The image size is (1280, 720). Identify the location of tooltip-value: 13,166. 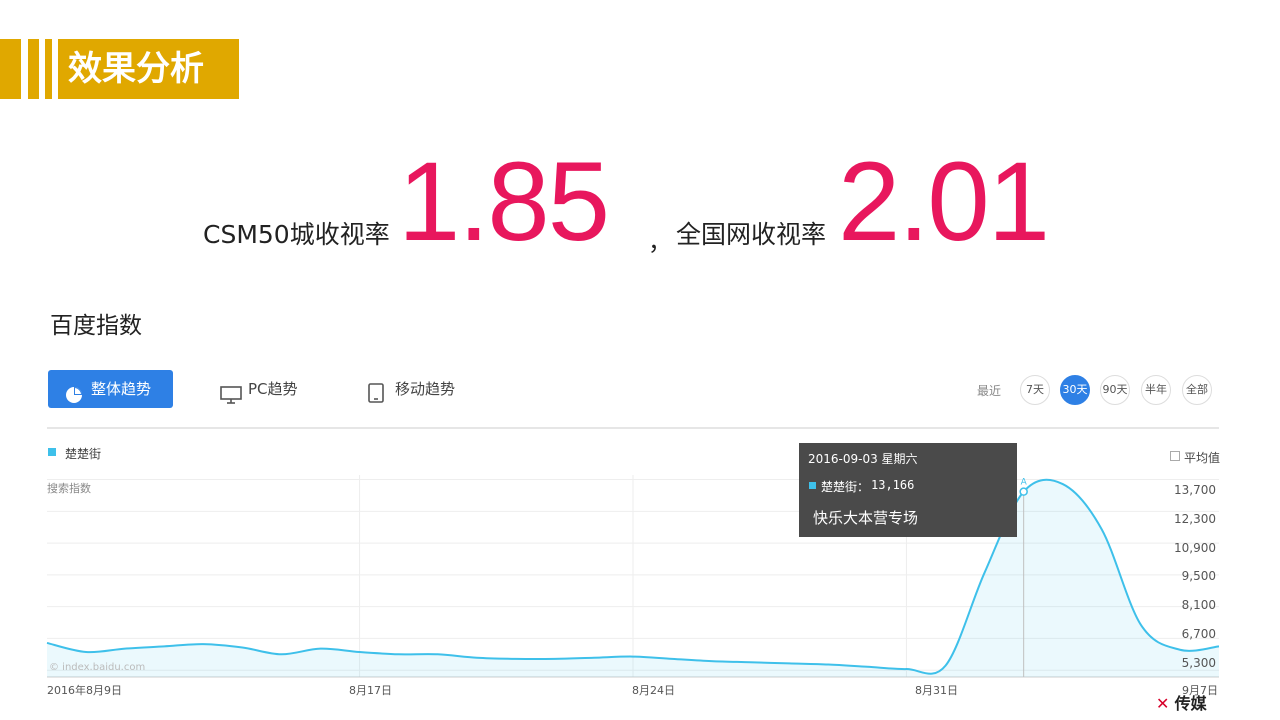
(893, 485).